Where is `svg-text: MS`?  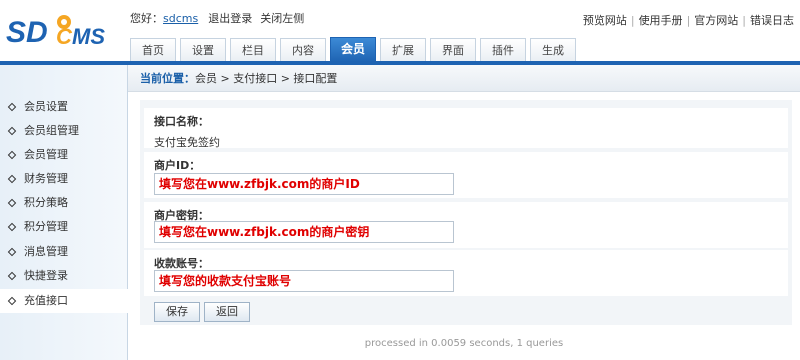
svg-text: MS is located at coordinates (88, 36).